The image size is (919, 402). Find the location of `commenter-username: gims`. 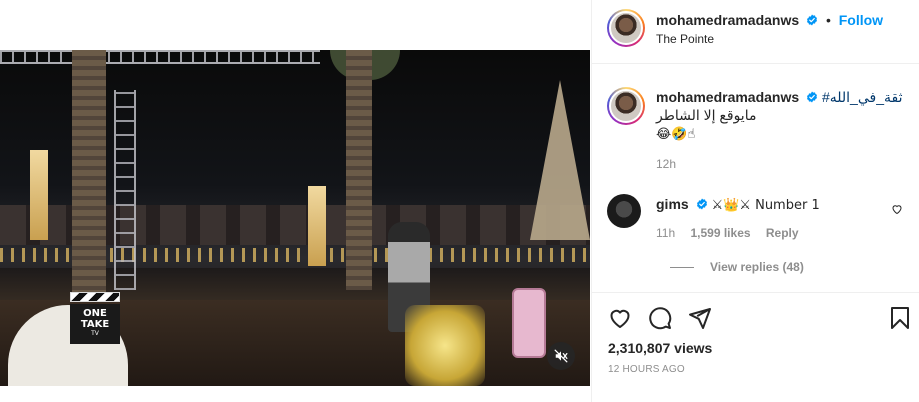

commenter-username: gims is located at coordinates (672, 204).